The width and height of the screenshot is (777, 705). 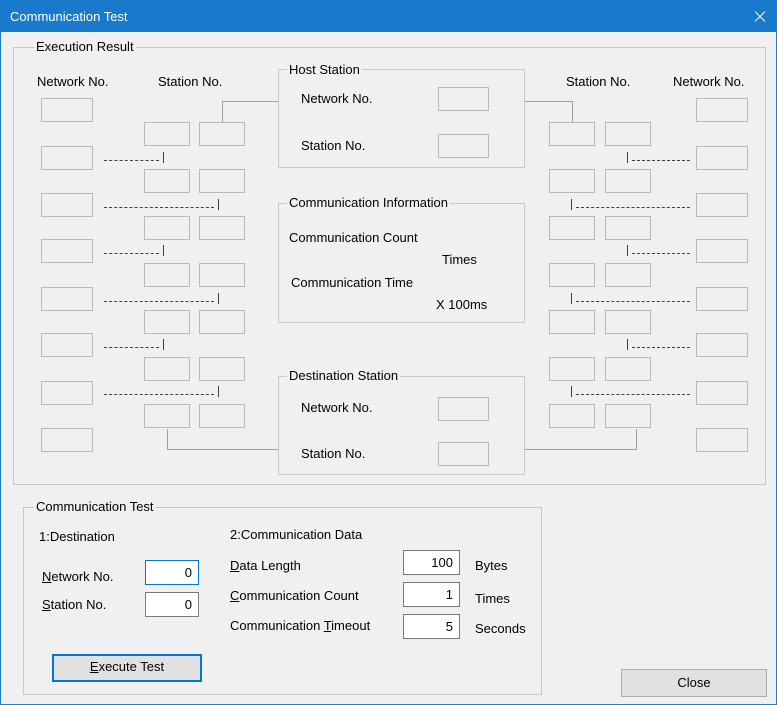 I want to click on communication-test-legend: Communication Test, so click(x=95, y=506).